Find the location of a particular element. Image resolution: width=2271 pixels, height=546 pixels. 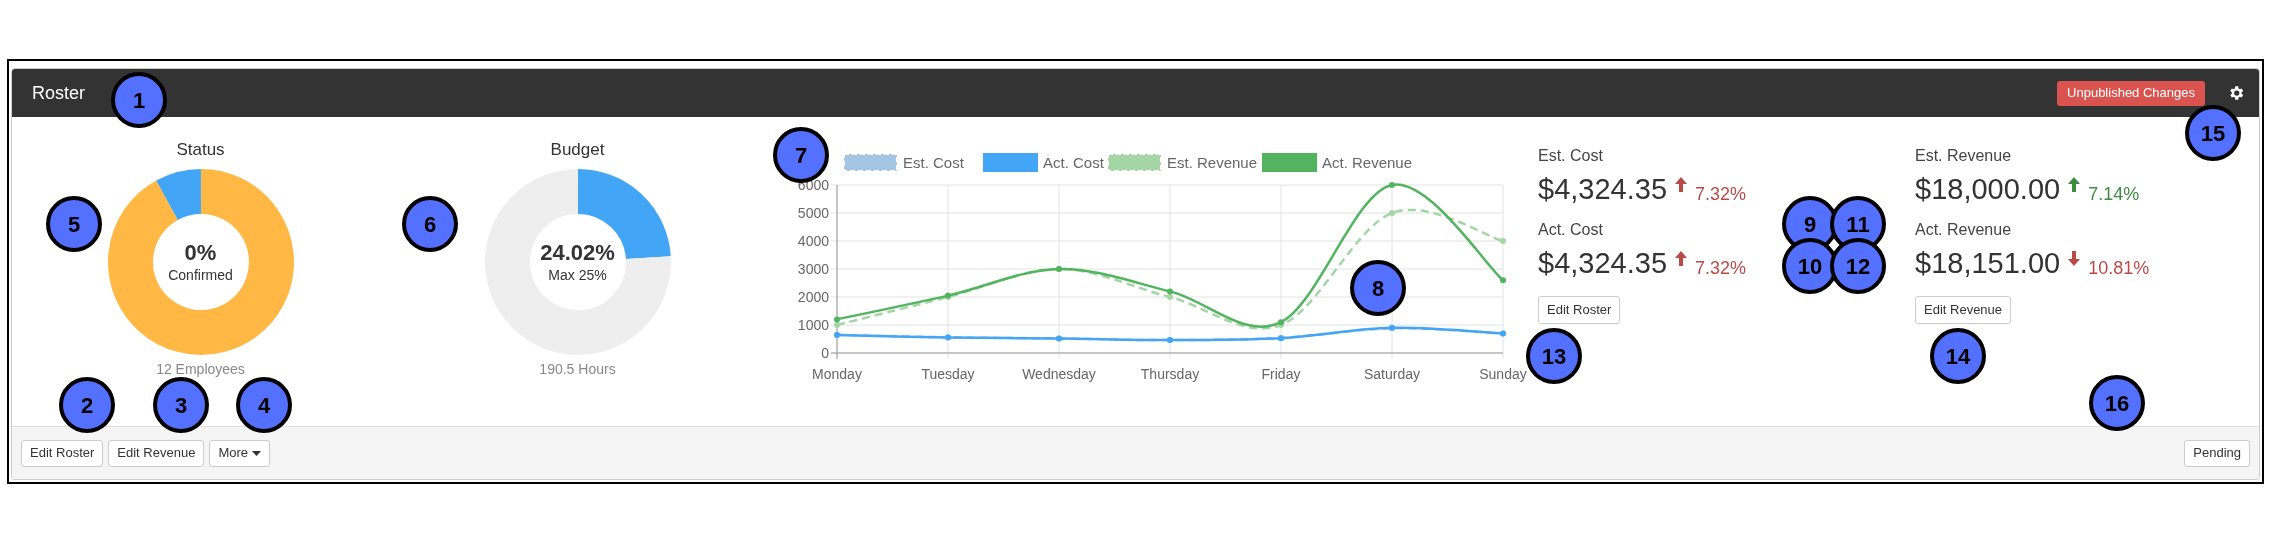

callout-marker: 8 is located at coordinates (1378, 288).